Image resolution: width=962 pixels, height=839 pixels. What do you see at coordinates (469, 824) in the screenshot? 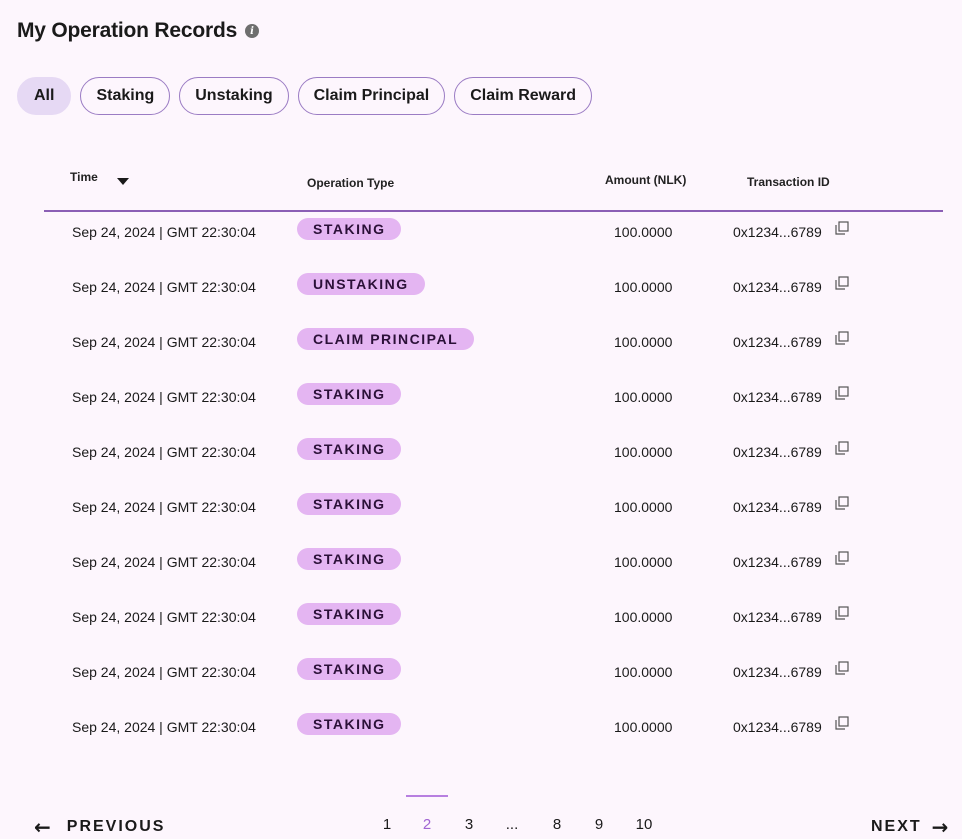
I see `page-number-3: 3` at bounding box center [469, 824].